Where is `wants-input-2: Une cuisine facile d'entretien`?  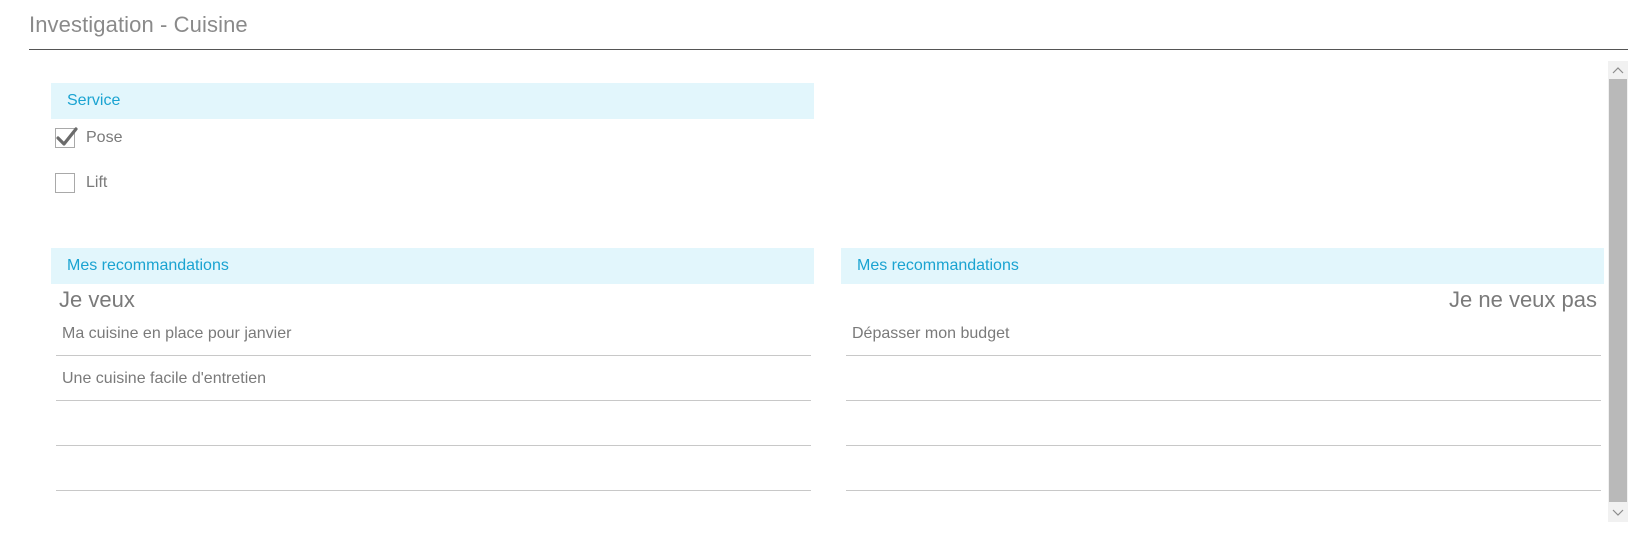 wants-input-2: Une cuisine facile d'entretien is located at coordinates (433, 379).